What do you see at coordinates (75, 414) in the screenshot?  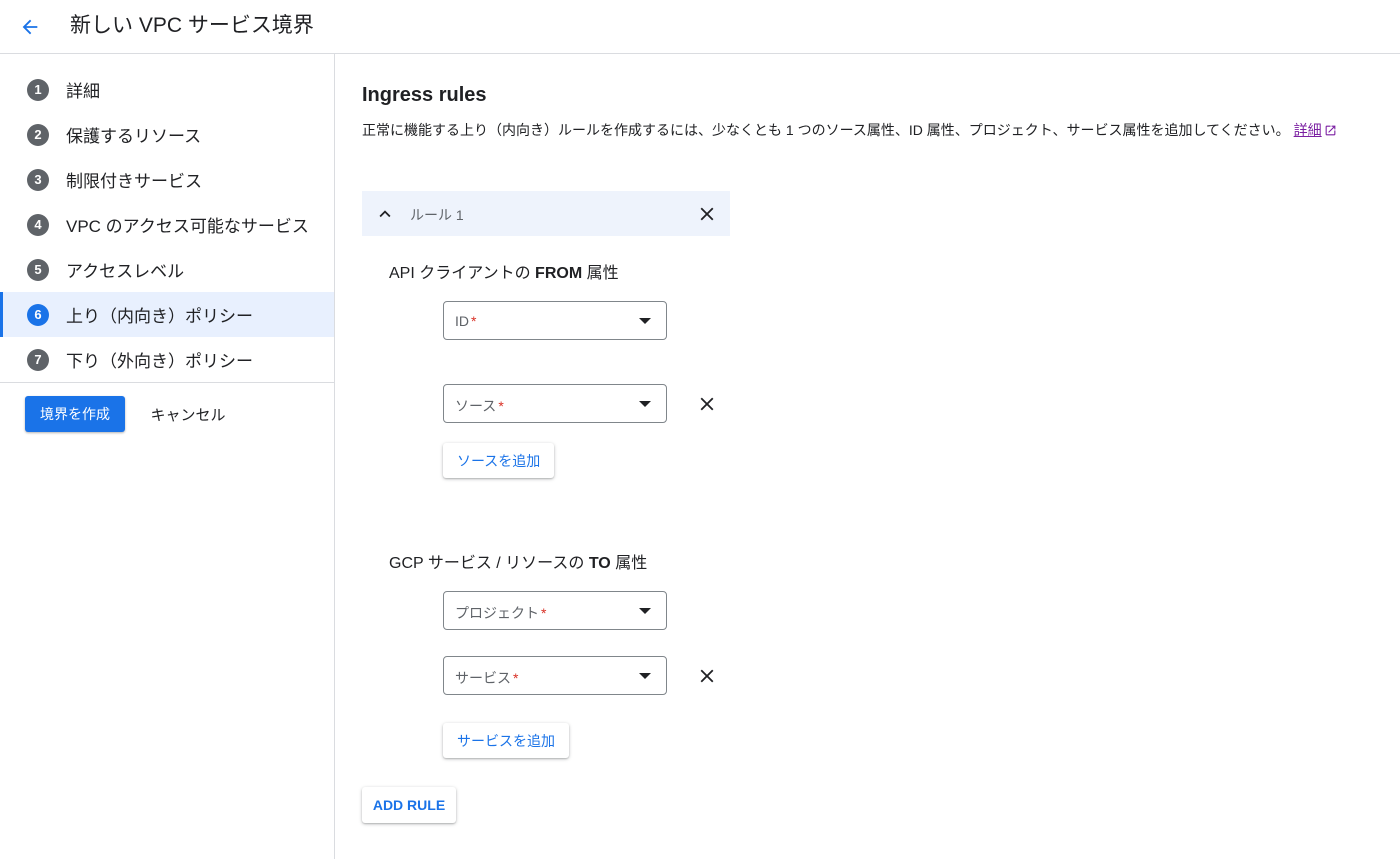 I see `create-perimeter-button: 境界を作成` at bounding box center [75, 414].